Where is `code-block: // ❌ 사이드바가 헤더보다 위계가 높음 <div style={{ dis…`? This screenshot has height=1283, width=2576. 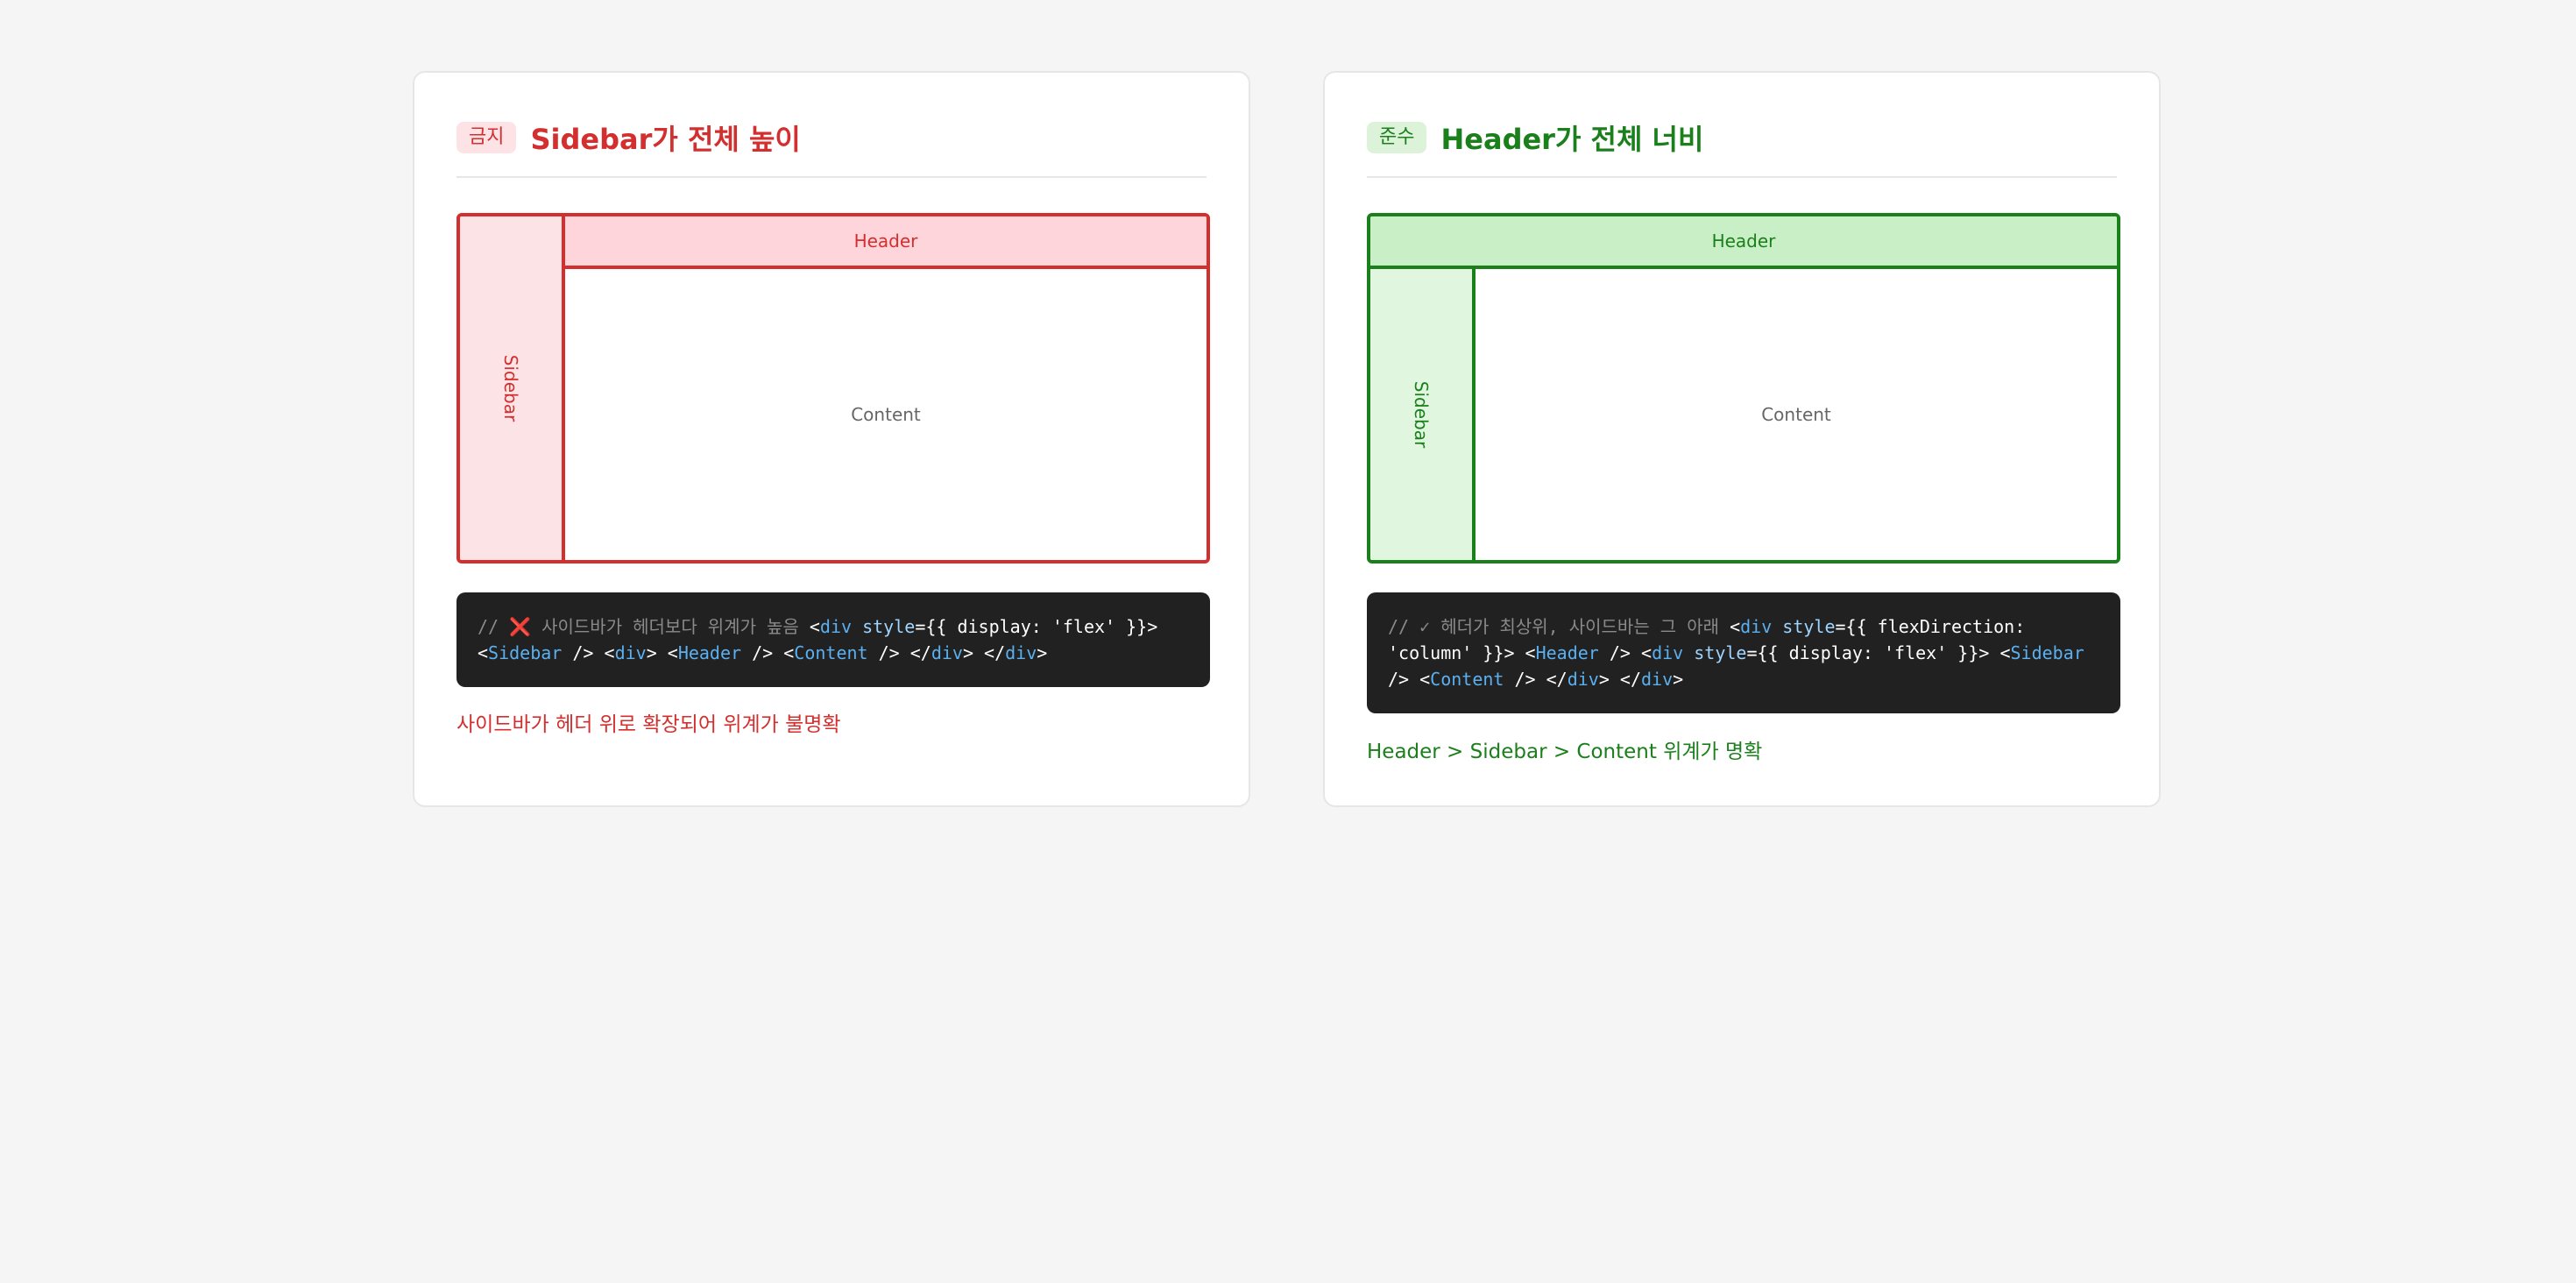
code-block: // ❌ 사이드바가 헤더보다 위계가 높음 <div style={{ dis… is located at coordinates (833, 639).